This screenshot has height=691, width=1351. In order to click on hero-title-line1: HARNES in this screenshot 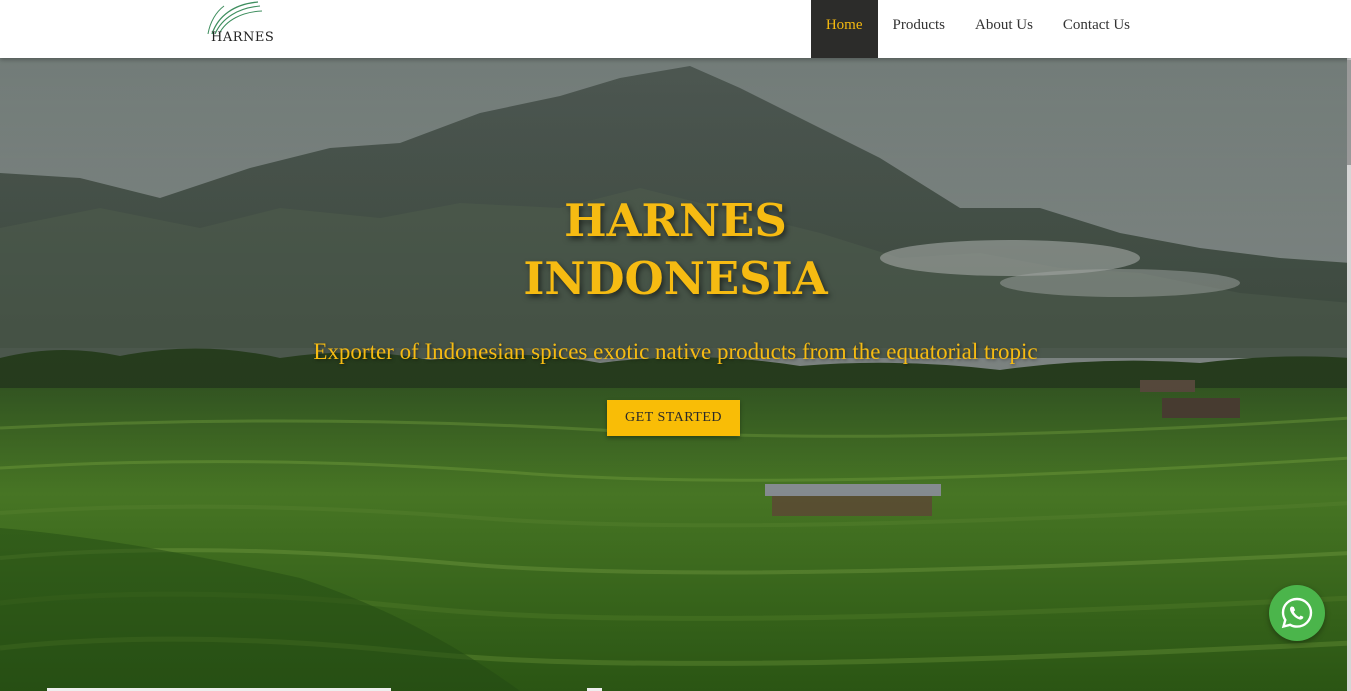, I will do `click(675, 220)`.